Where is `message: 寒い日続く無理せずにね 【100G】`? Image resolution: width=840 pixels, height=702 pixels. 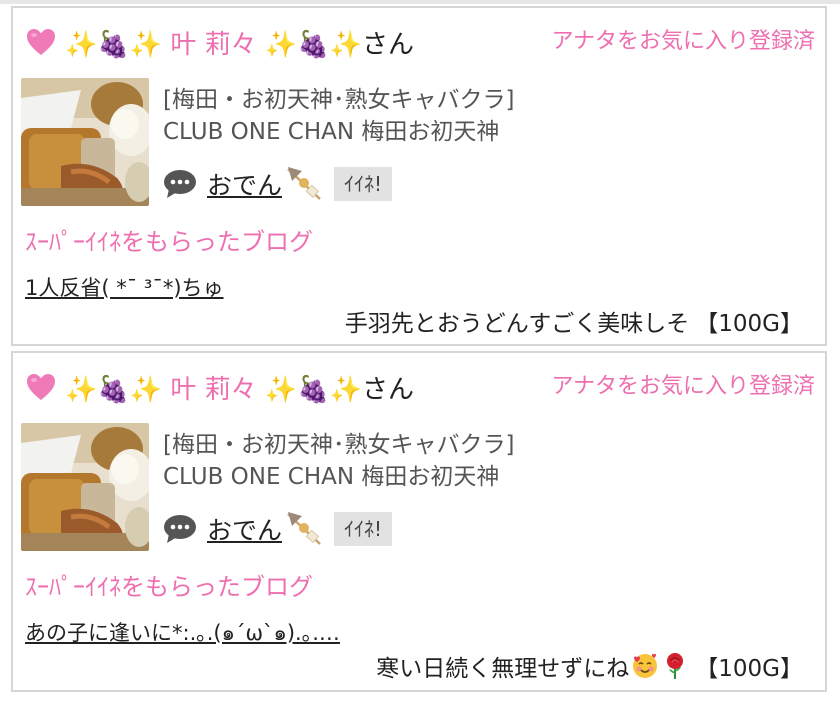 message: 寒い日続く無理せずにね 【100G】 is located at coordinates (589, 666).